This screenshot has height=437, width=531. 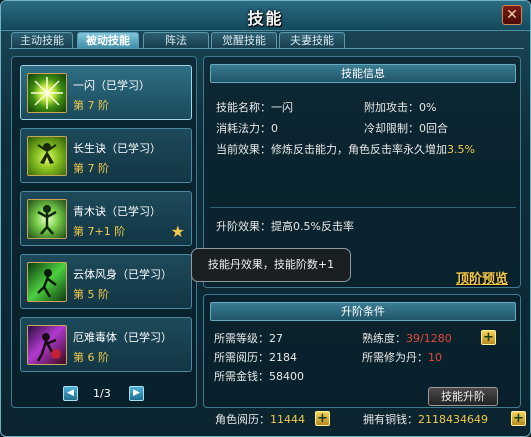 I want to click on current-effect-row: 当前效果：修炼反击能力，角色反击率永久增加3.5%, so click(x=345, y=149).